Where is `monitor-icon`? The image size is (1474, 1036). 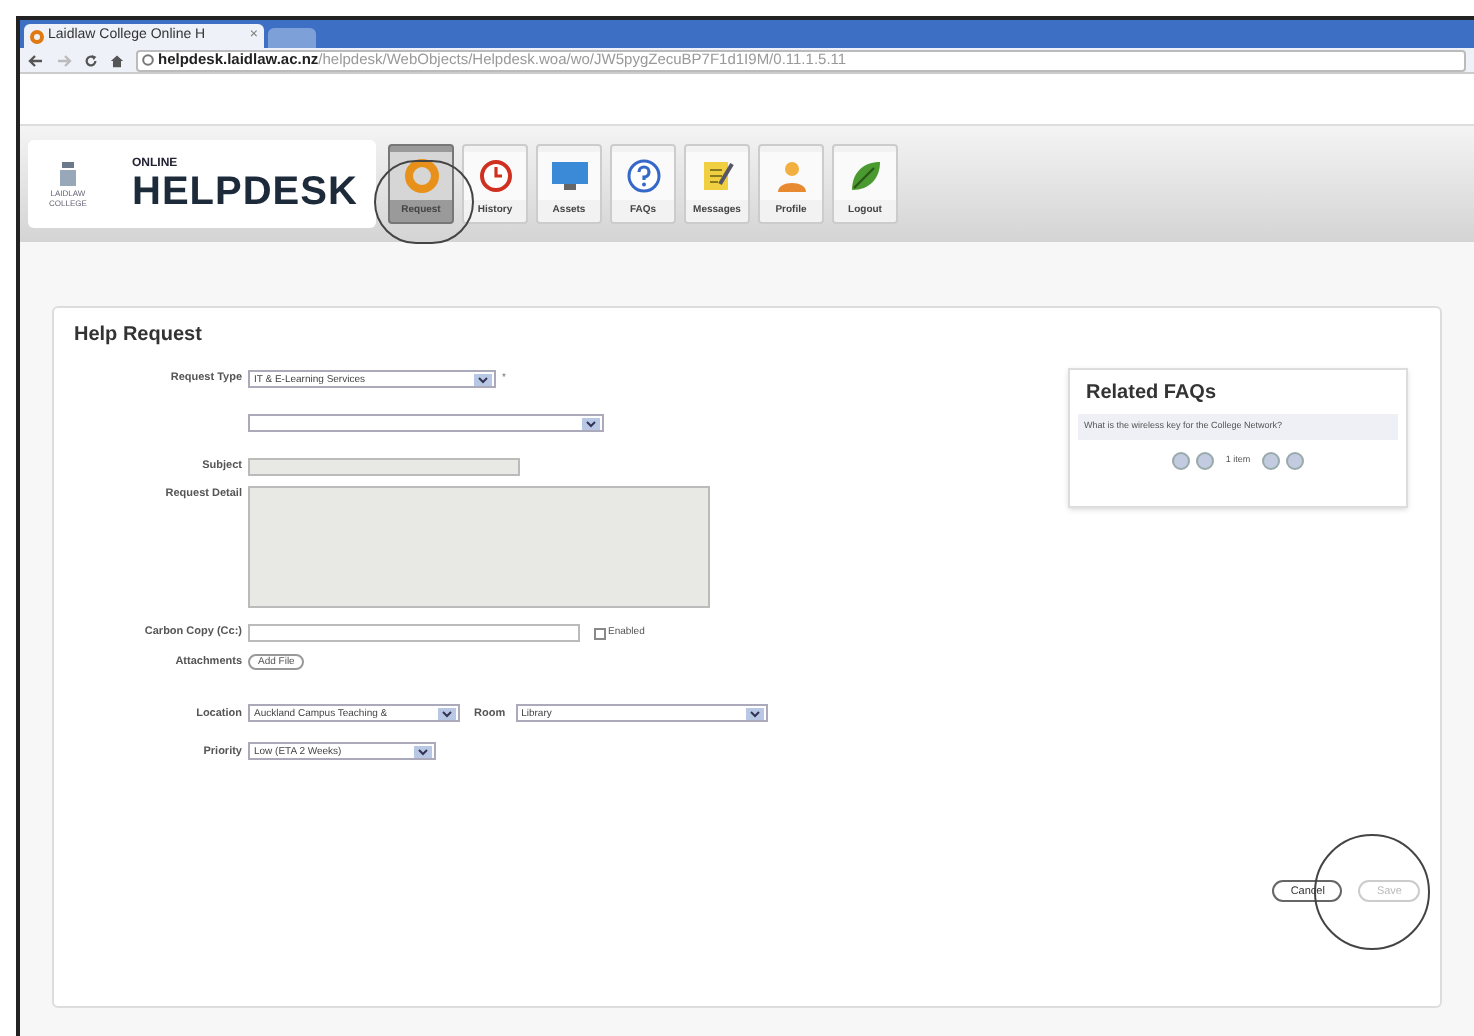
monitor-icon is located at coordinates (569, 176).